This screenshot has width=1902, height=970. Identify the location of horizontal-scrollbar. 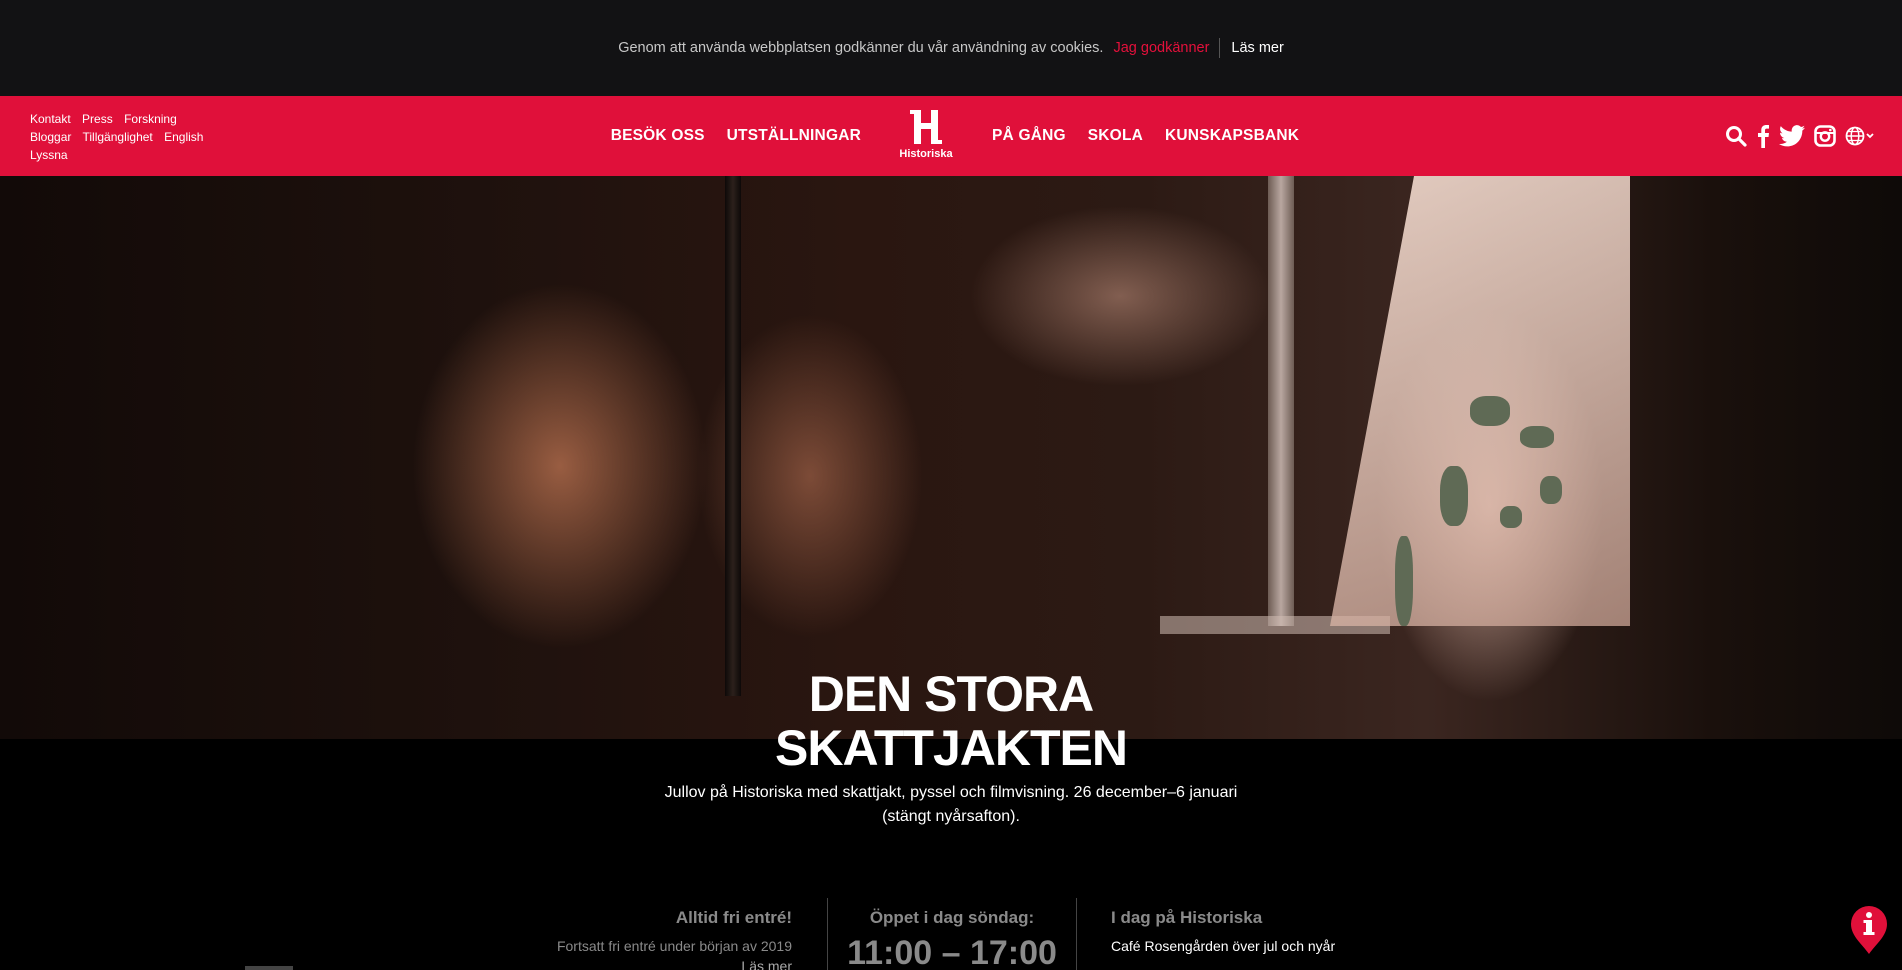
(269, 968).